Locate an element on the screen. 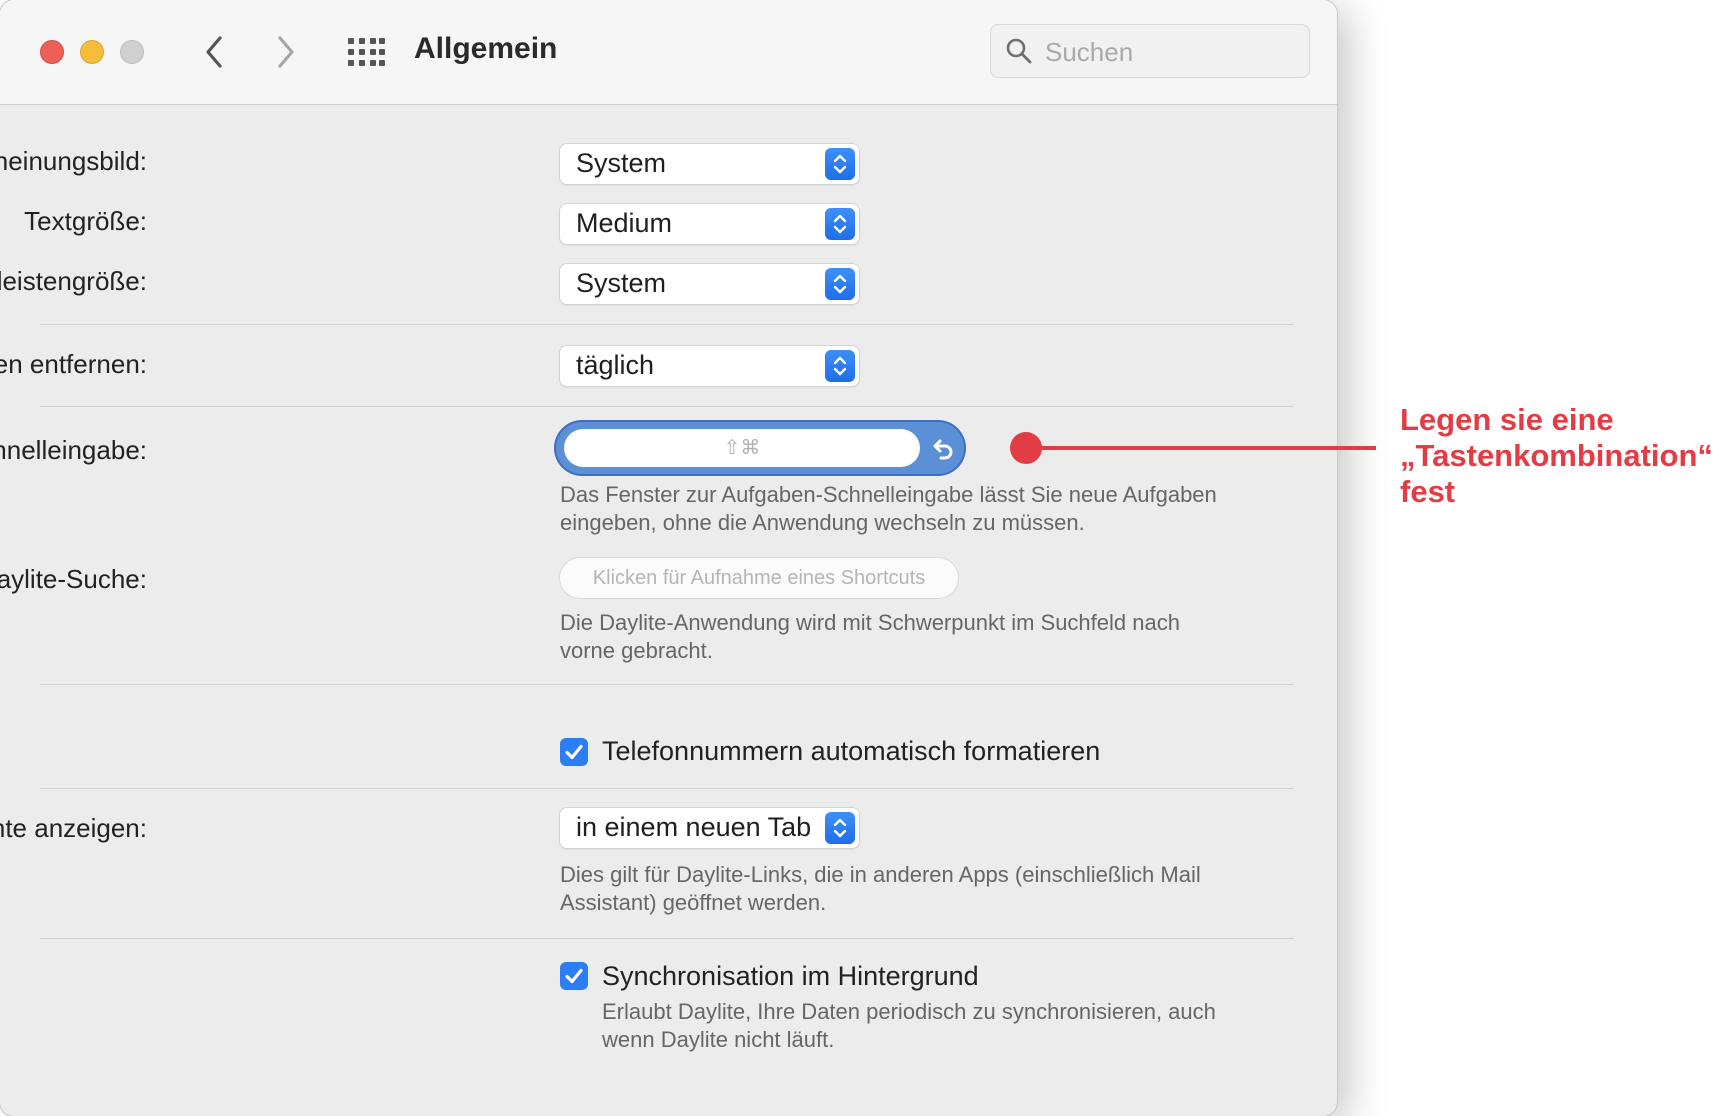 Image resolution: width=1730 pixels, height=1116 pixels. sidebar-size-popup: System is located at coordinates (709, 284).